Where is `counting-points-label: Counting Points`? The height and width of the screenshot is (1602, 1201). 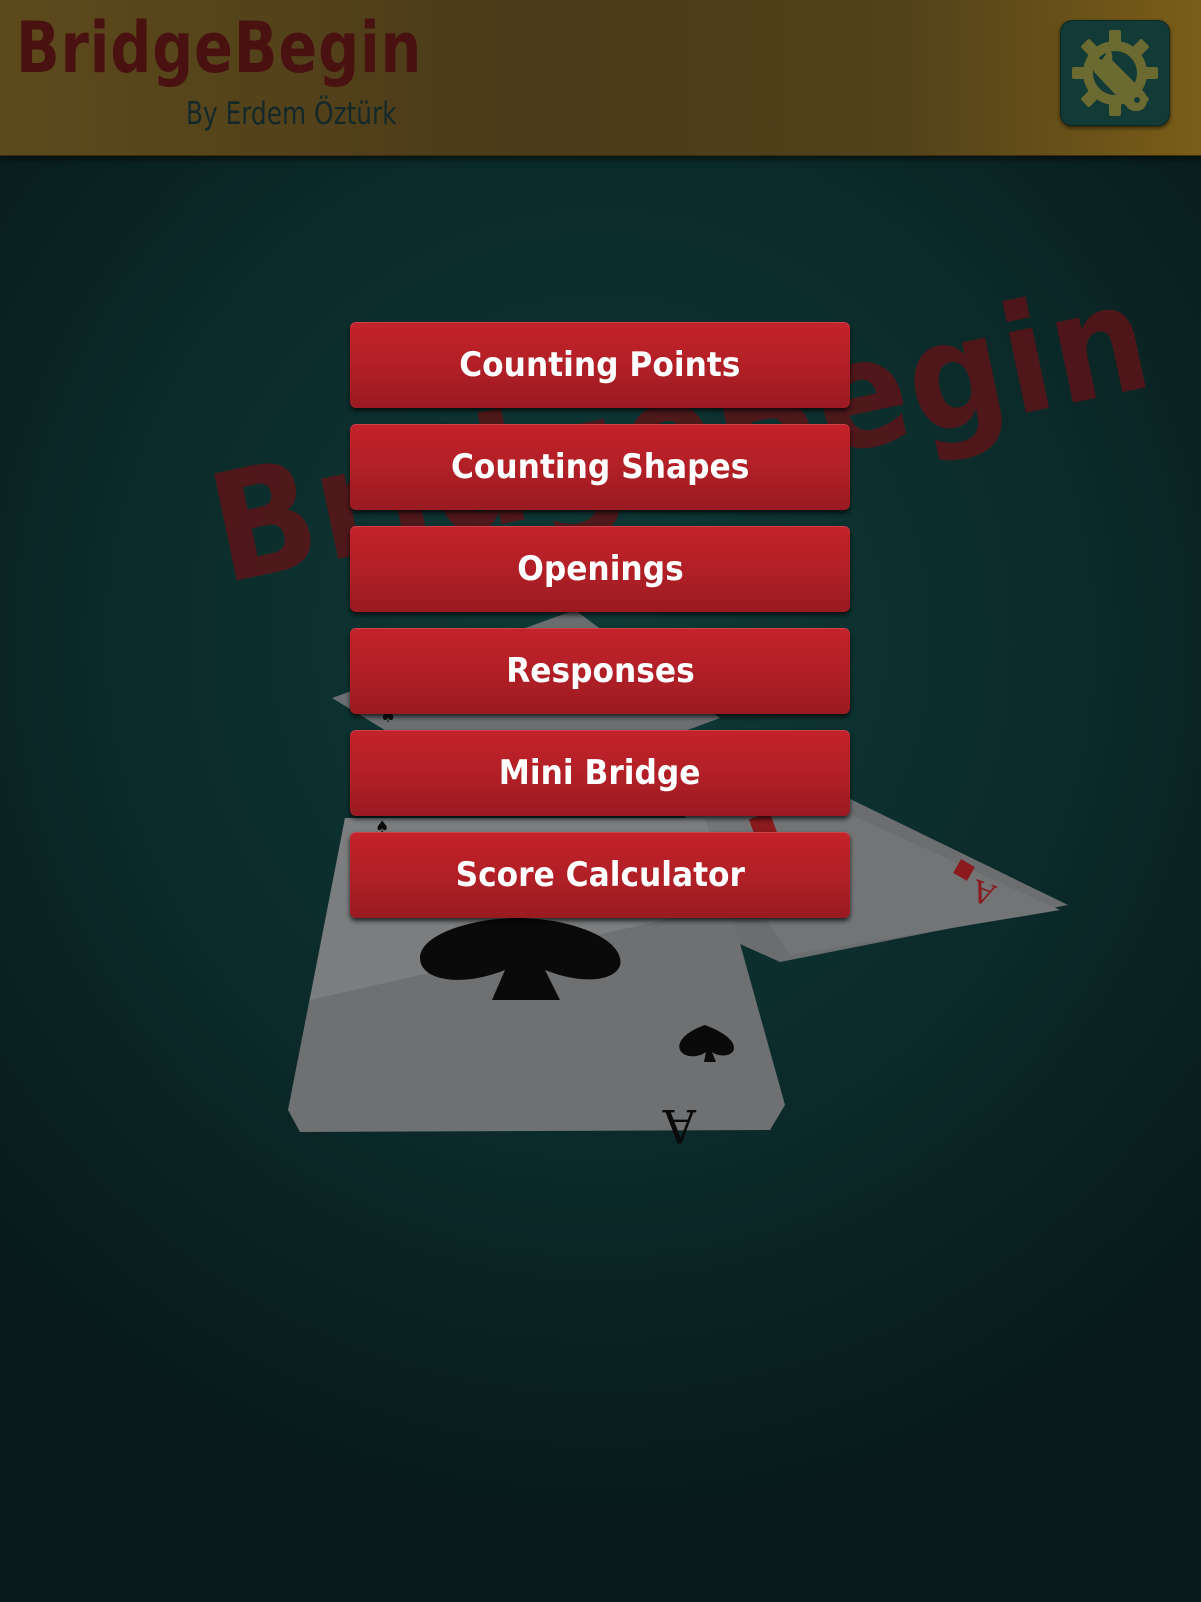
counting-points-label: Counting Points is located at coordinates (600, 365).